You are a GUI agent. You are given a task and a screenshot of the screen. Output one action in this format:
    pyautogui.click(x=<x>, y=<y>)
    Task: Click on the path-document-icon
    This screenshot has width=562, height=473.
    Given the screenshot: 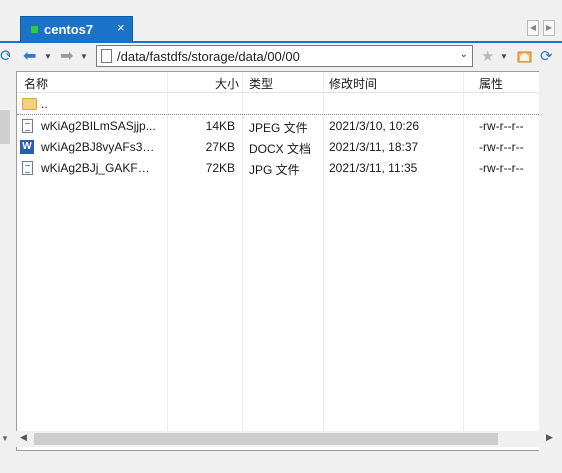 What is the action you would take?
    pyautogui.click(x=106, y=56)
    